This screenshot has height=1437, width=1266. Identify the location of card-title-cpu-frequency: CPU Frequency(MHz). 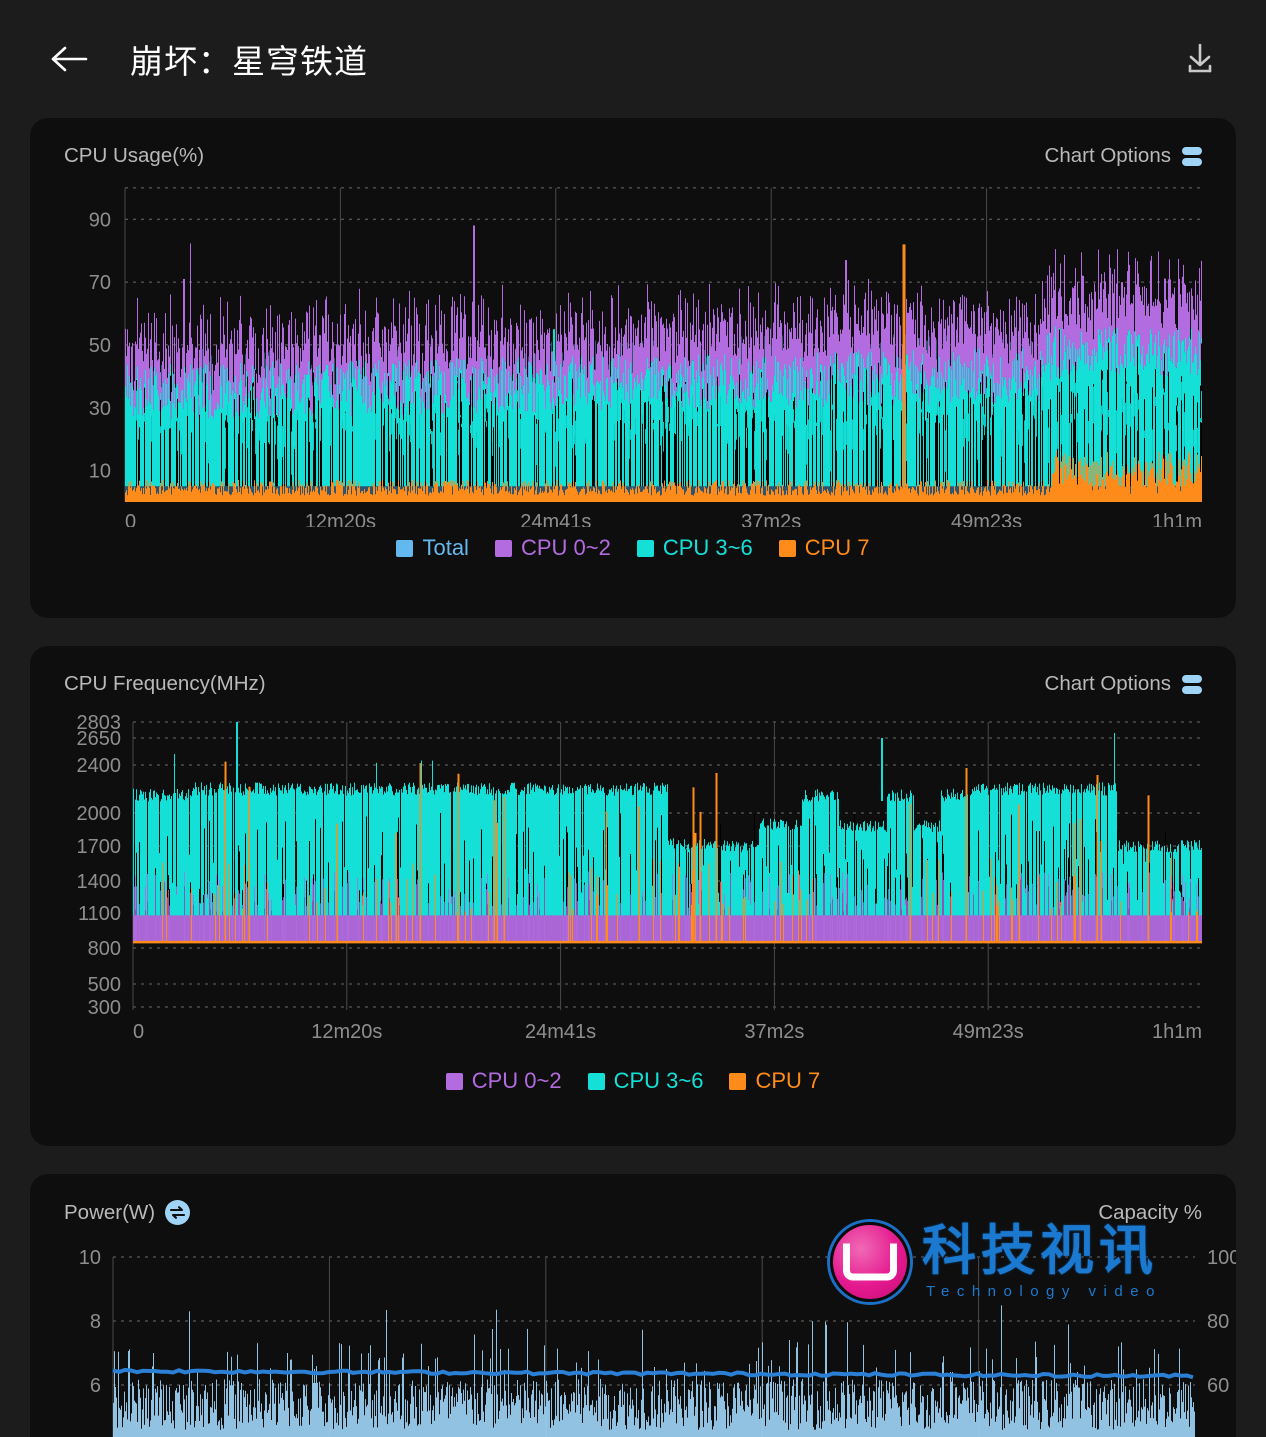
(165, 684).